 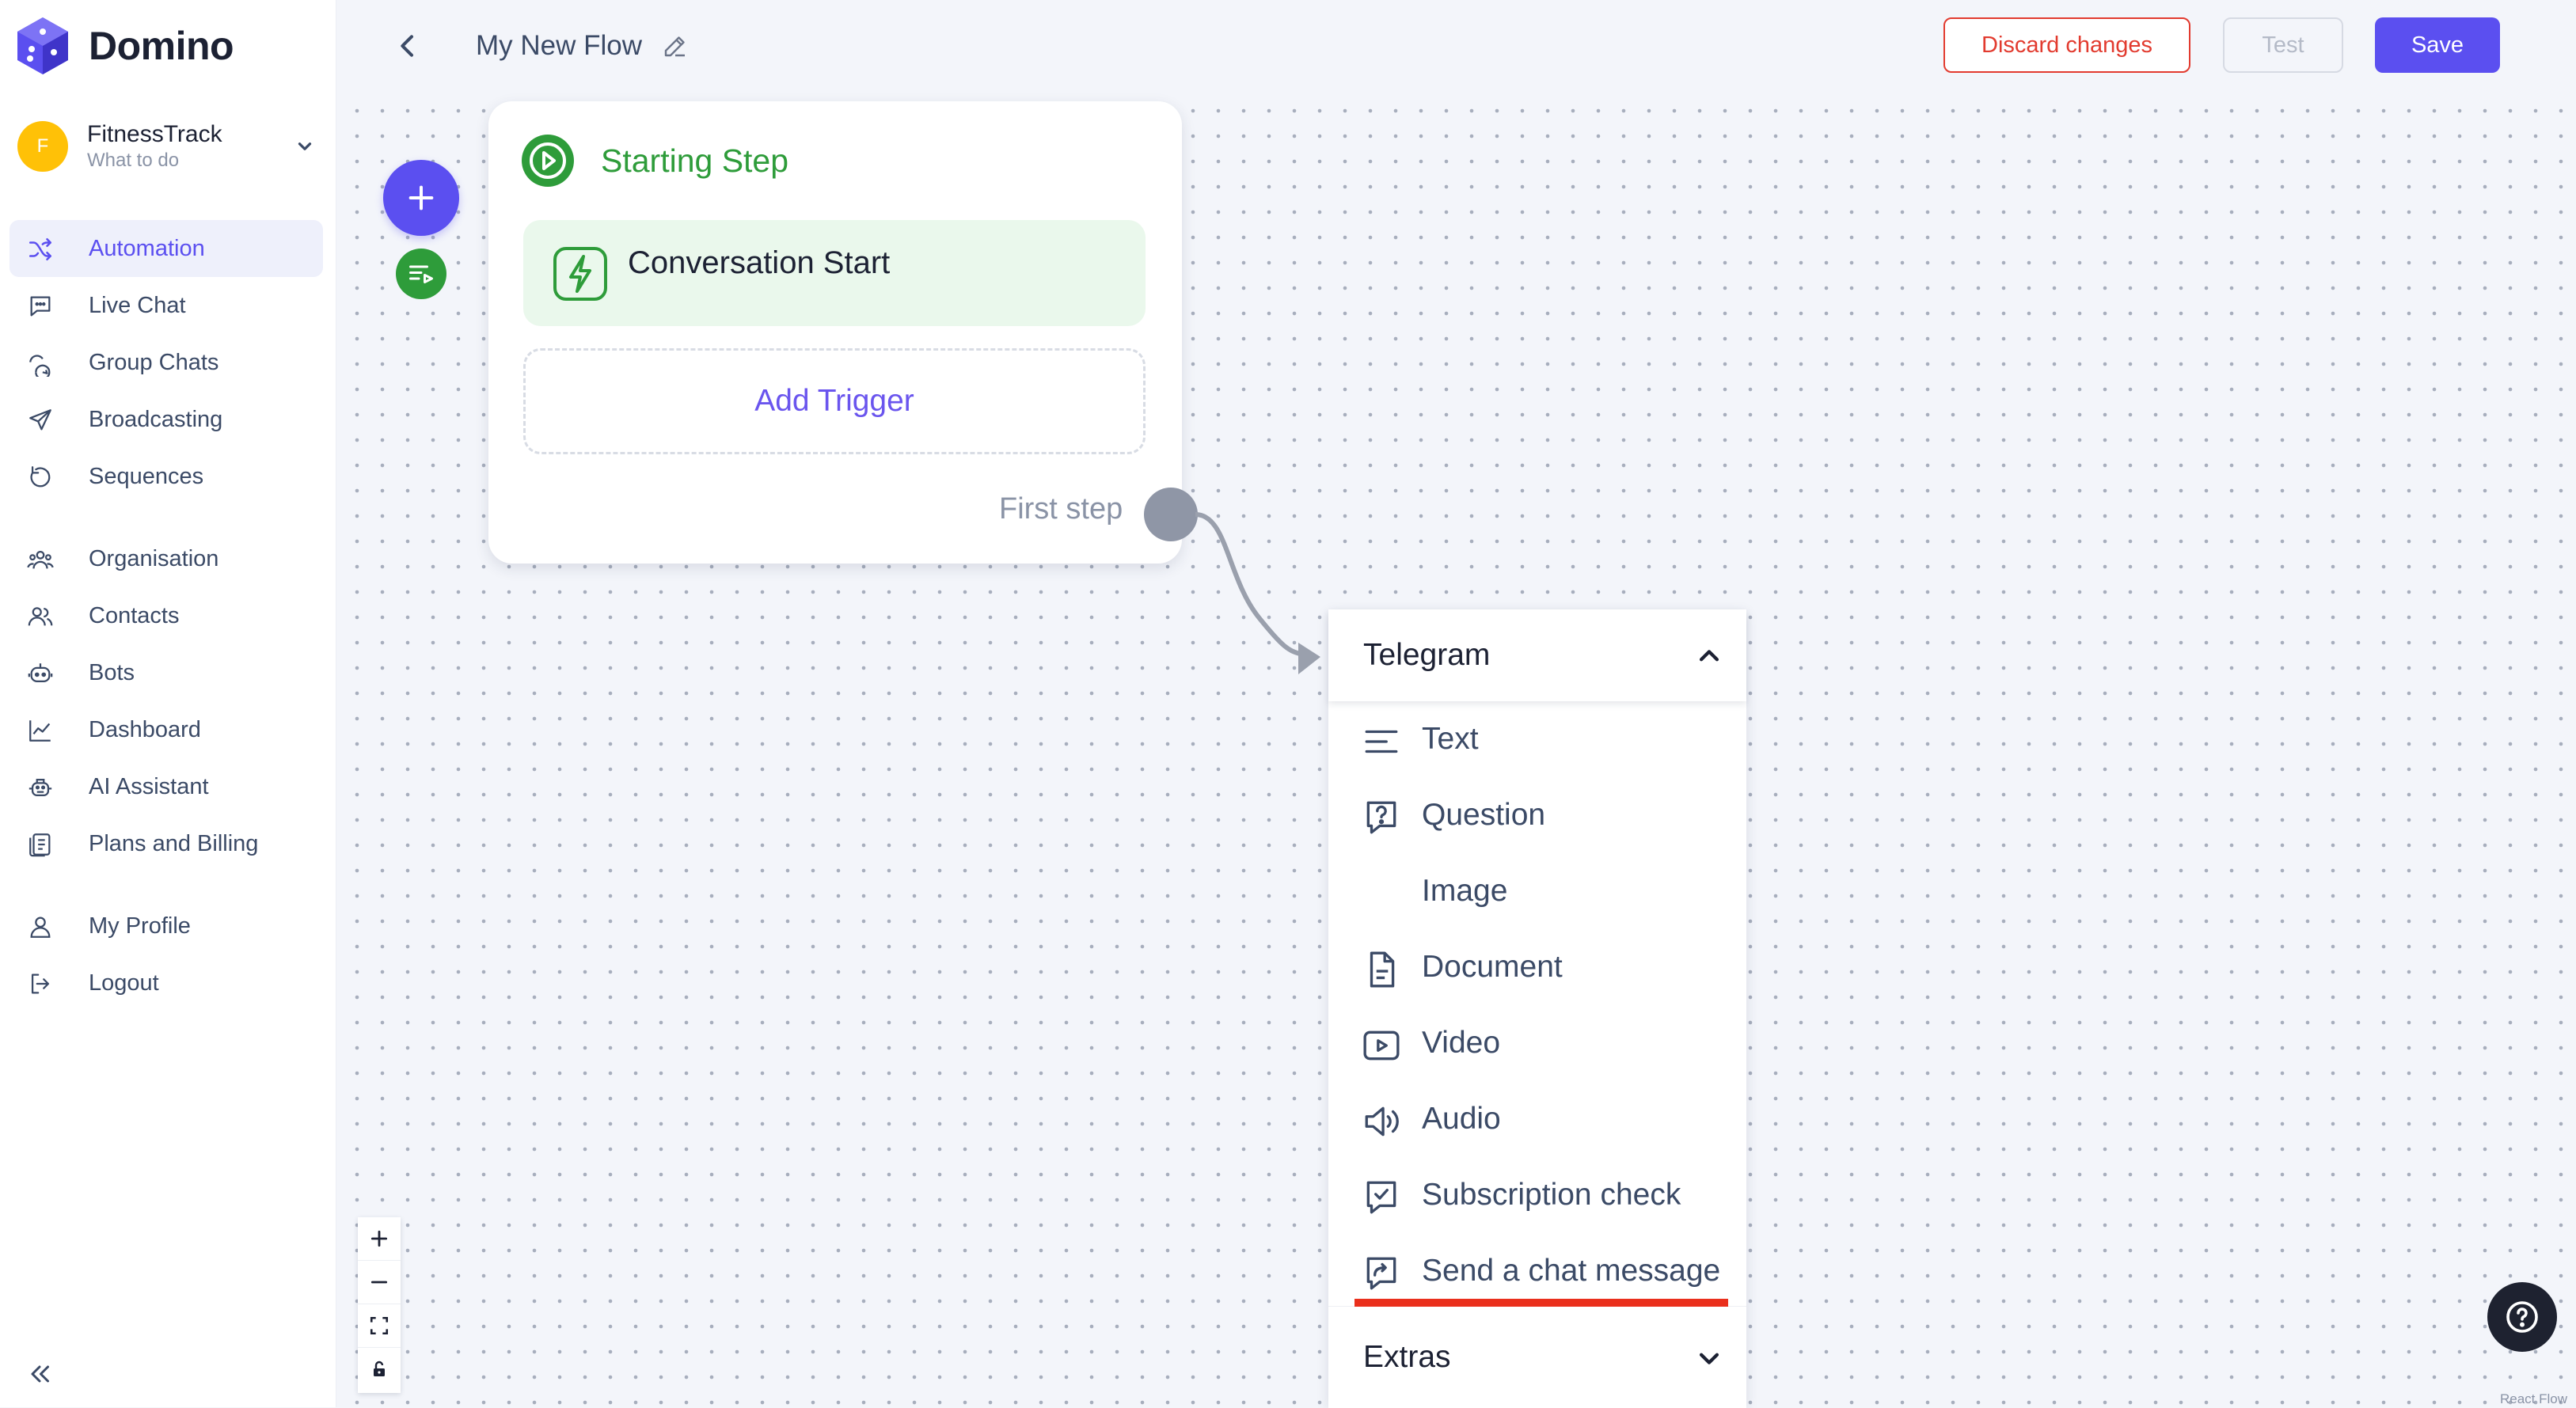 I want to click on menu-item-video: Video, so click(x=1537, y=1044).